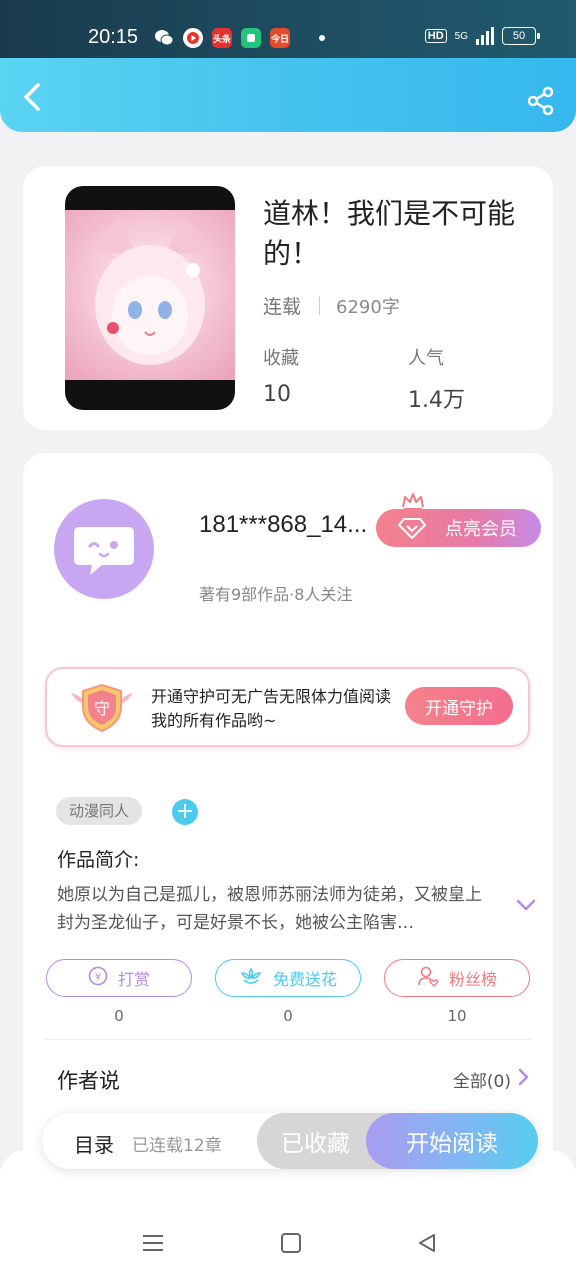 Image resolution: width=576 pixels, height=1280 pixels. Describe the element at coordinates (481, 529) in the screenshot. I see `vip-button-label: 点亮会员` at that location.